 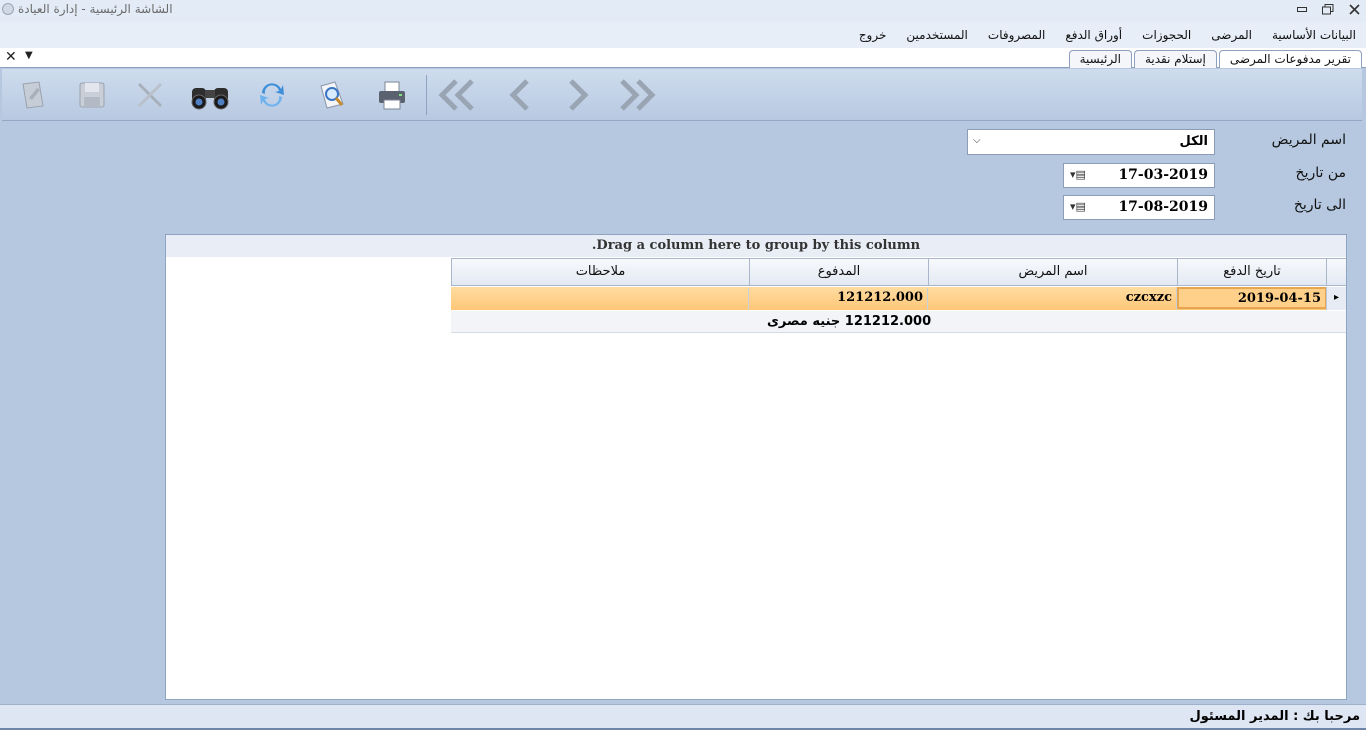 I want to click on cell-patient-name: czcxzc, so click(x=1052, y=299).